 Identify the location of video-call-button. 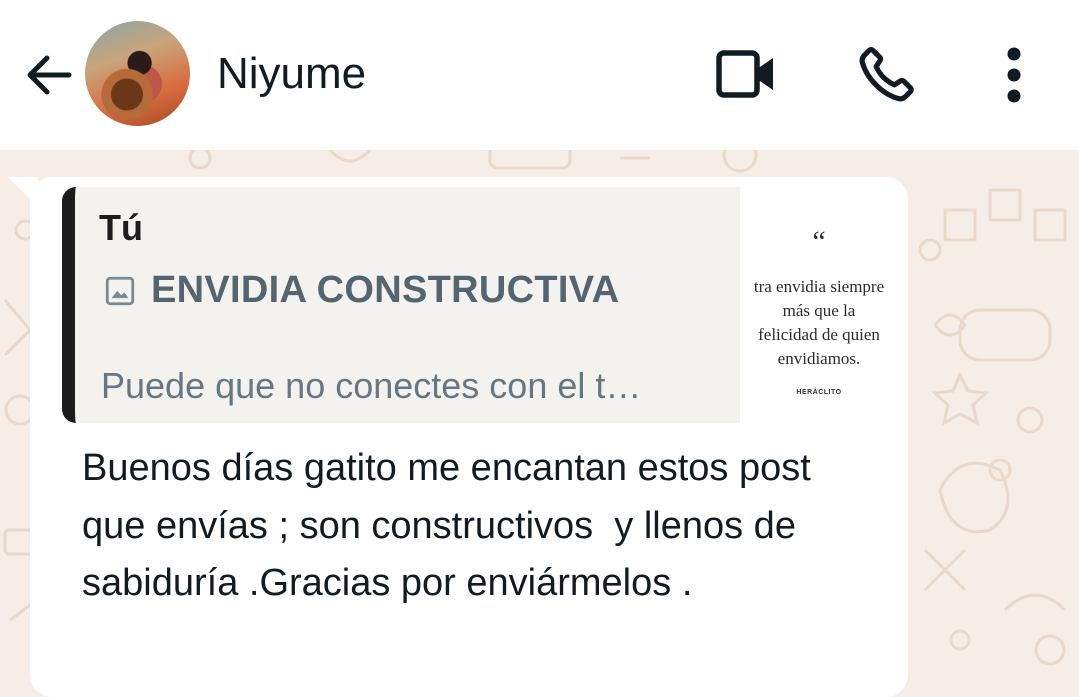
(745, 74).